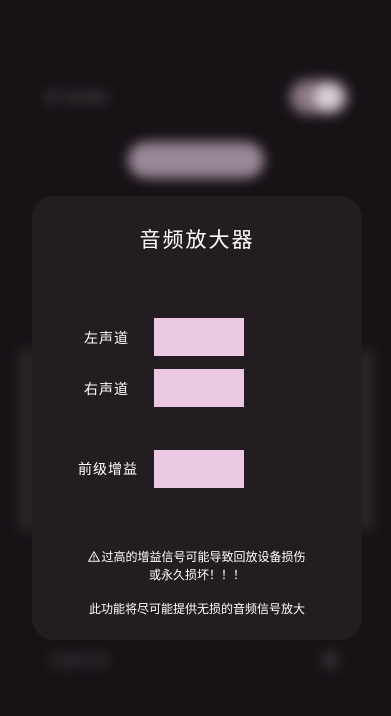 This screenshot has height=716, width=391. What do you see at coordinates (199, 388) in the screenshot?
I see `right-channel-input` at bounding box center [199, 388].